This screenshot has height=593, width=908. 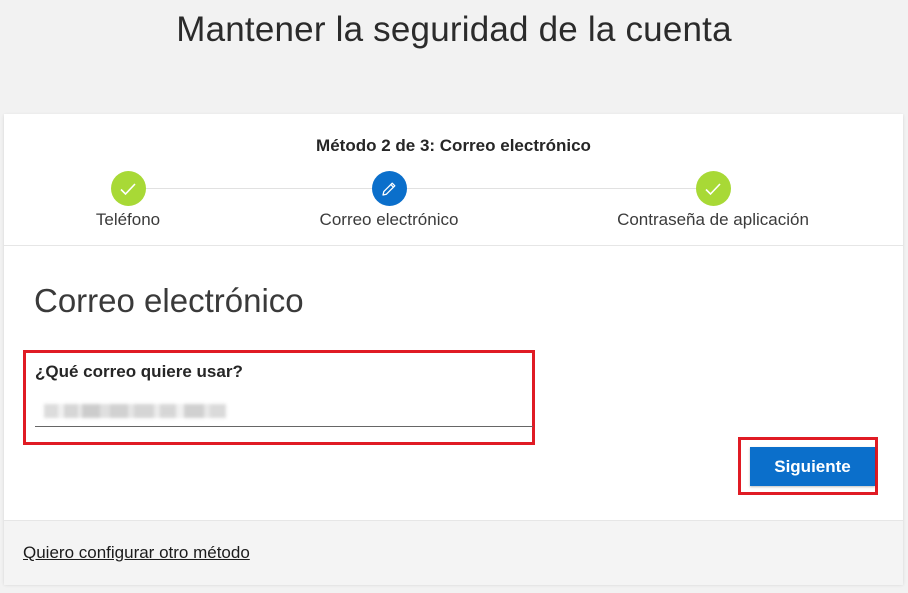 I want to click on card-footer: Quiero configurar otro método, so click(x=453, y=552).